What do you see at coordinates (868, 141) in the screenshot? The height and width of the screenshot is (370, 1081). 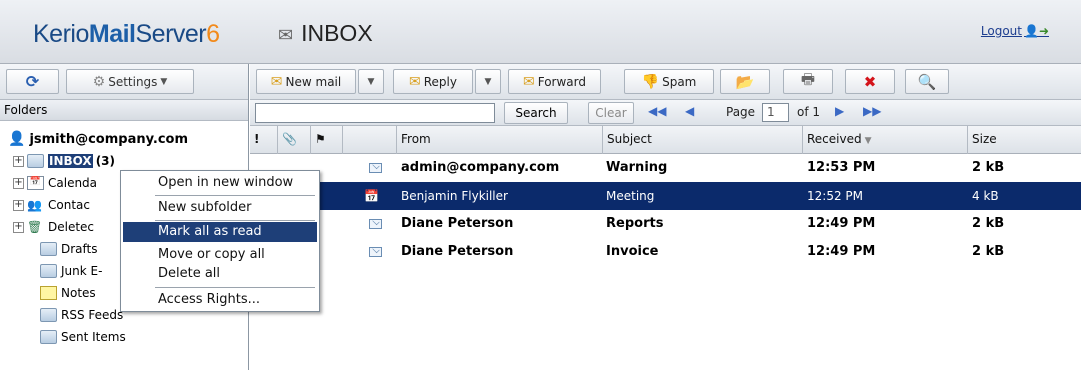 I see `sort-desc-icon: ▼` at bounding box center [868, 141].